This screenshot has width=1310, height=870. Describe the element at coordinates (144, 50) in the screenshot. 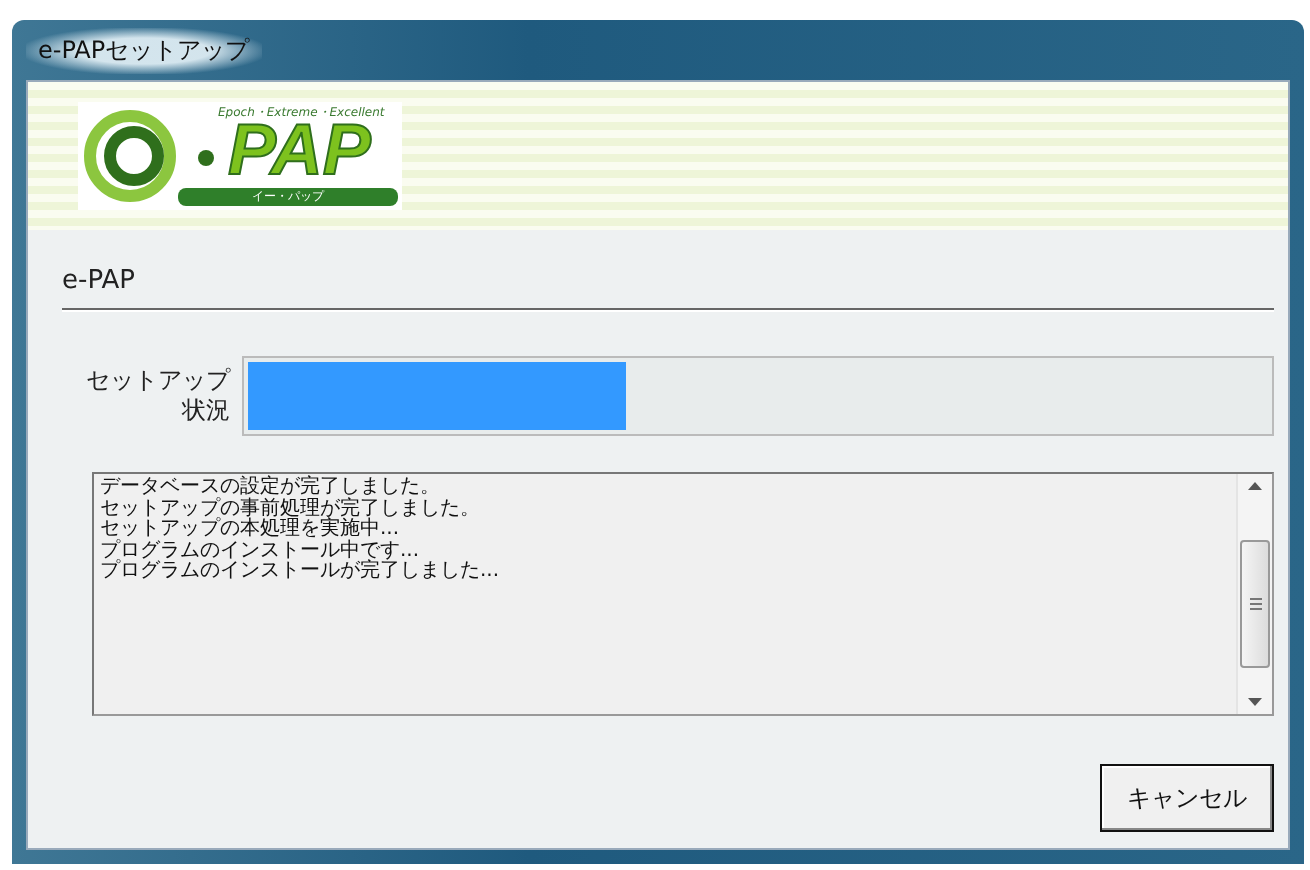

I see `window-title: e-PAPセットアップ` at that location.